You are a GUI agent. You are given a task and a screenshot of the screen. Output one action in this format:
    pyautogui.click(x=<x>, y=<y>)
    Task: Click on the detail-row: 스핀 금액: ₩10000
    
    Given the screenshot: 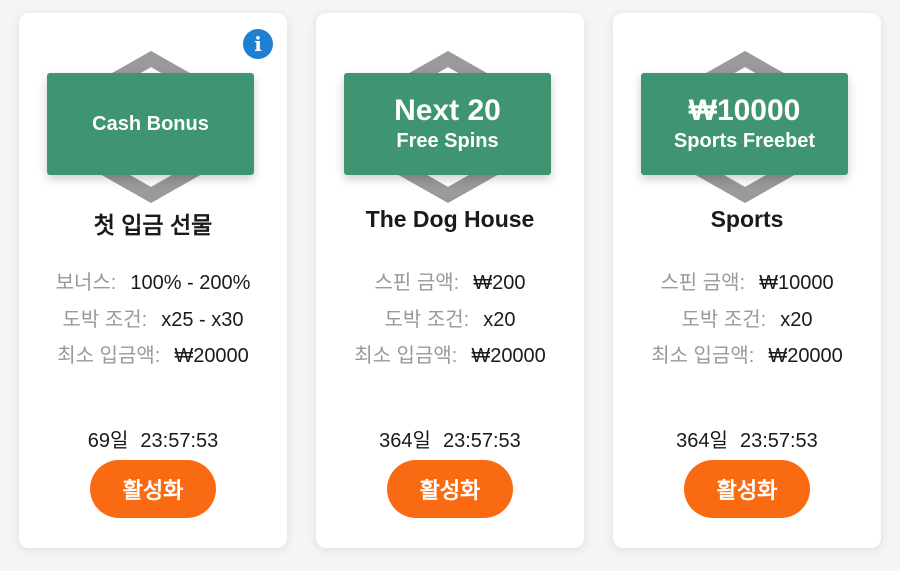 What is the action you would take?
    pyautogui.click(x=747, y=284)
    